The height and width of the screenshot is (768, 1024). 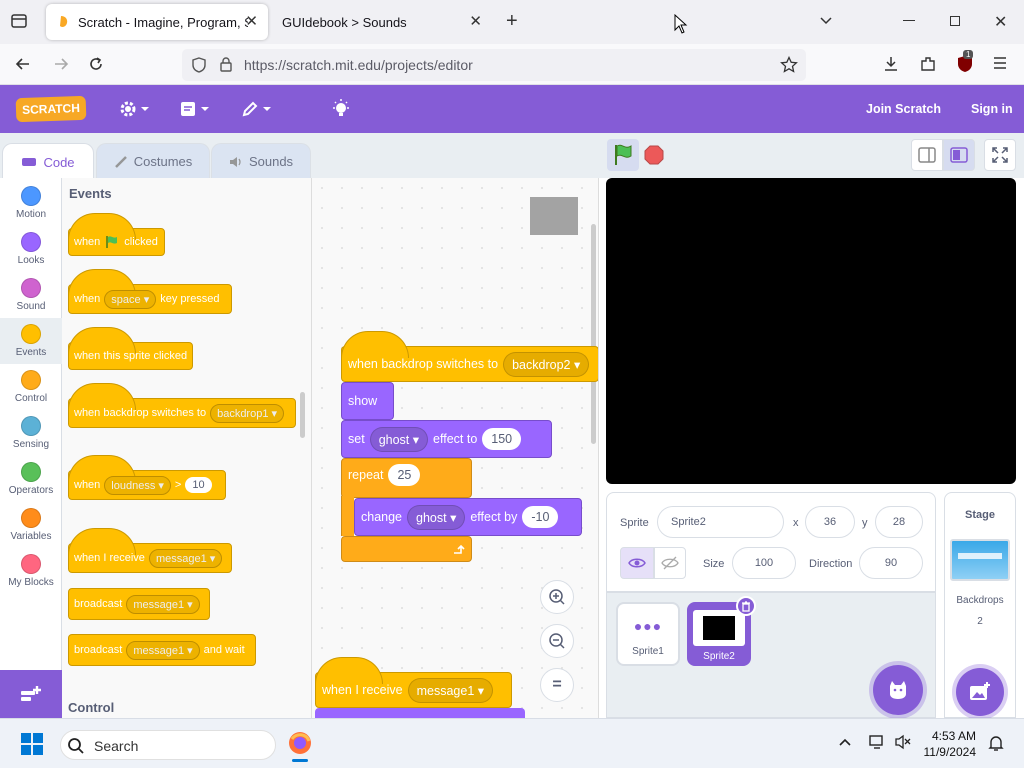 What do you see at coordinates (31, 203) in the screenshot?
I see `category-motion: Motion` at bounding box center [31, 203].